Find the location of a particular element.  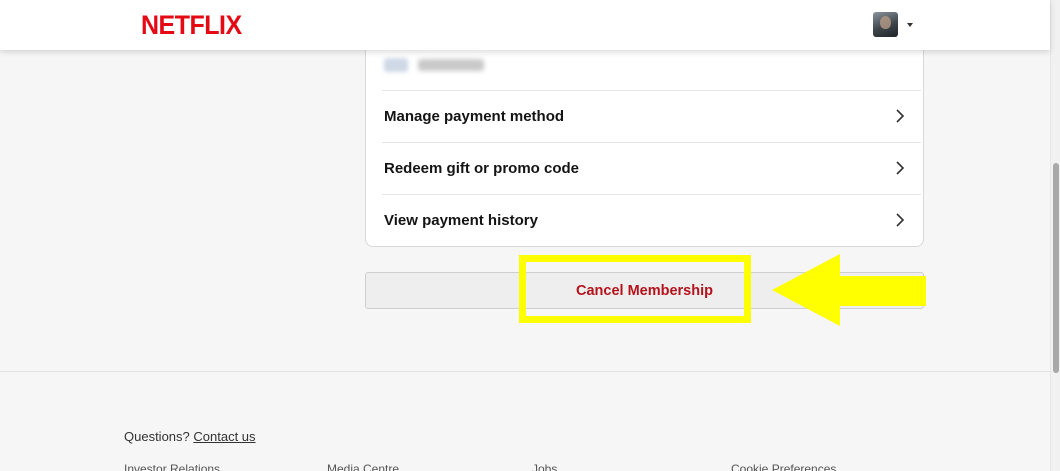

scrollbar-thumb is located at coordinates (1056, 268).